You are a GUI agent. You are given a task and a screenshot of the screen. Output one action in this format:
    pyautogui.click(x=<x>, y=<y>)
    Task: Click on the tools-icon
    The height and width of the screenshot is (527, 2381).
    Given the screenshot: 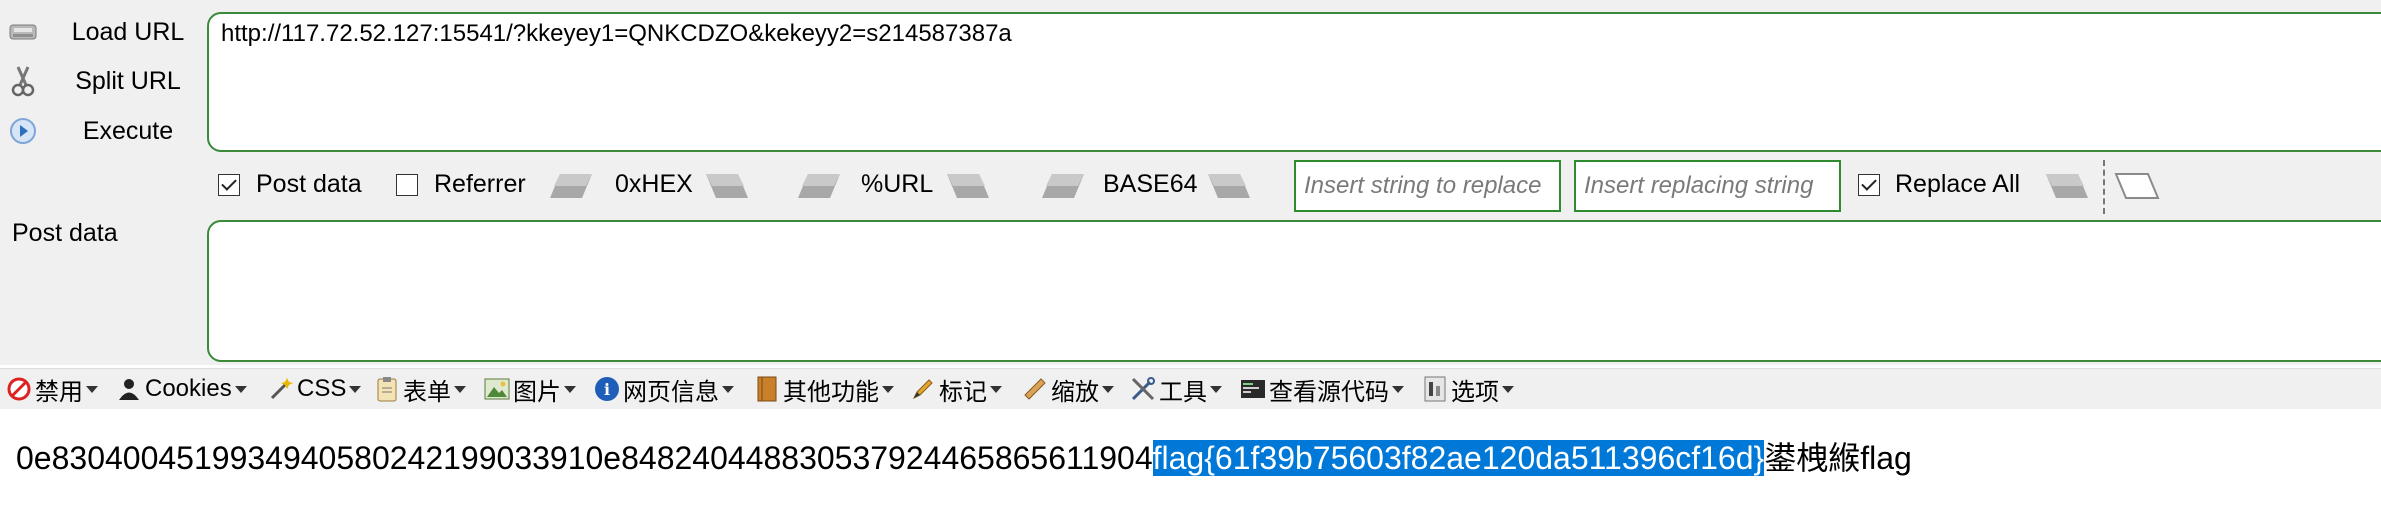 What is the action you would take?
    pyautogui.click(x=1143, y=389)
    